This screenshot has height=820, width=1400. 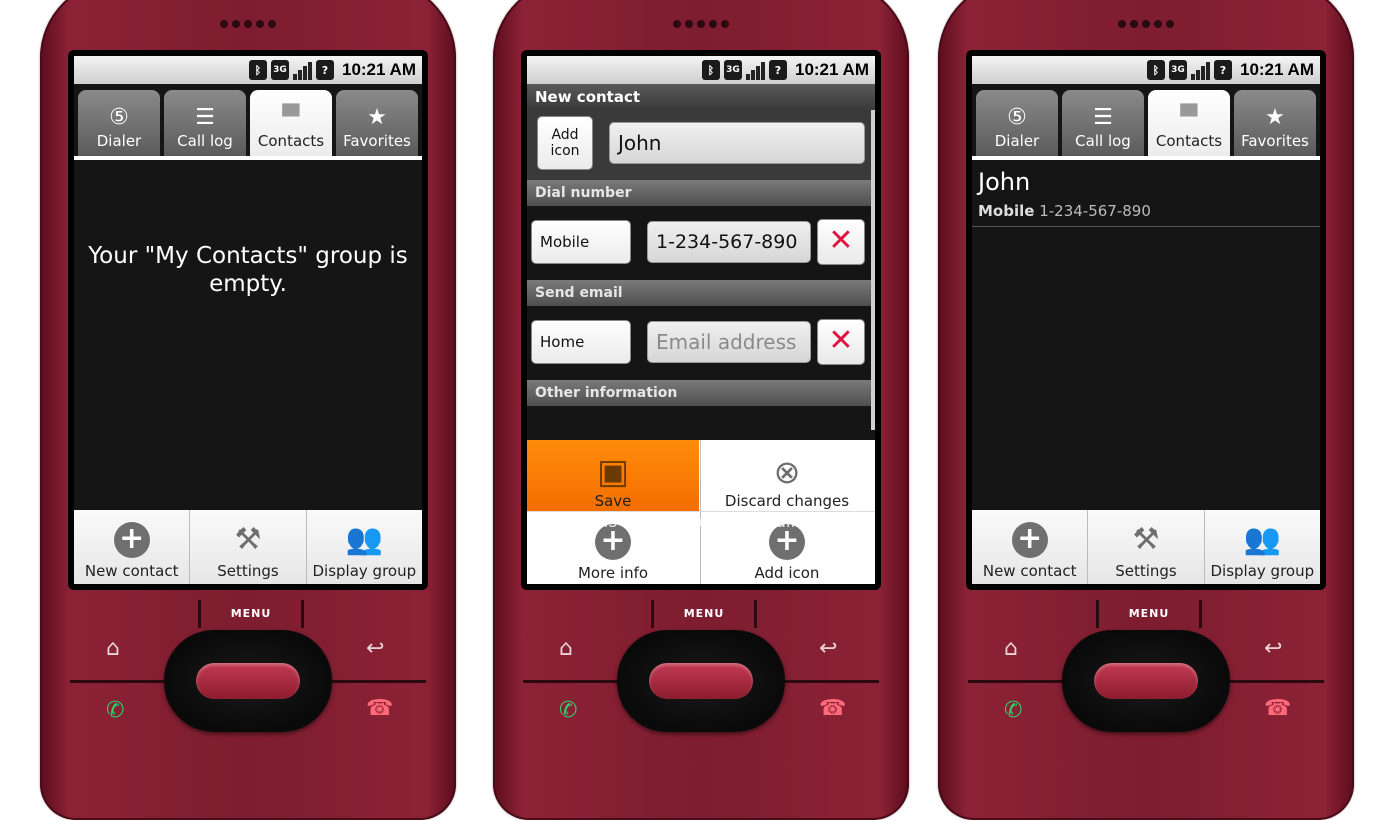 What do you see at coordinates (377, 117) in the screenshot?
I see `star-icon: ★` at bounding box center [377, 117].